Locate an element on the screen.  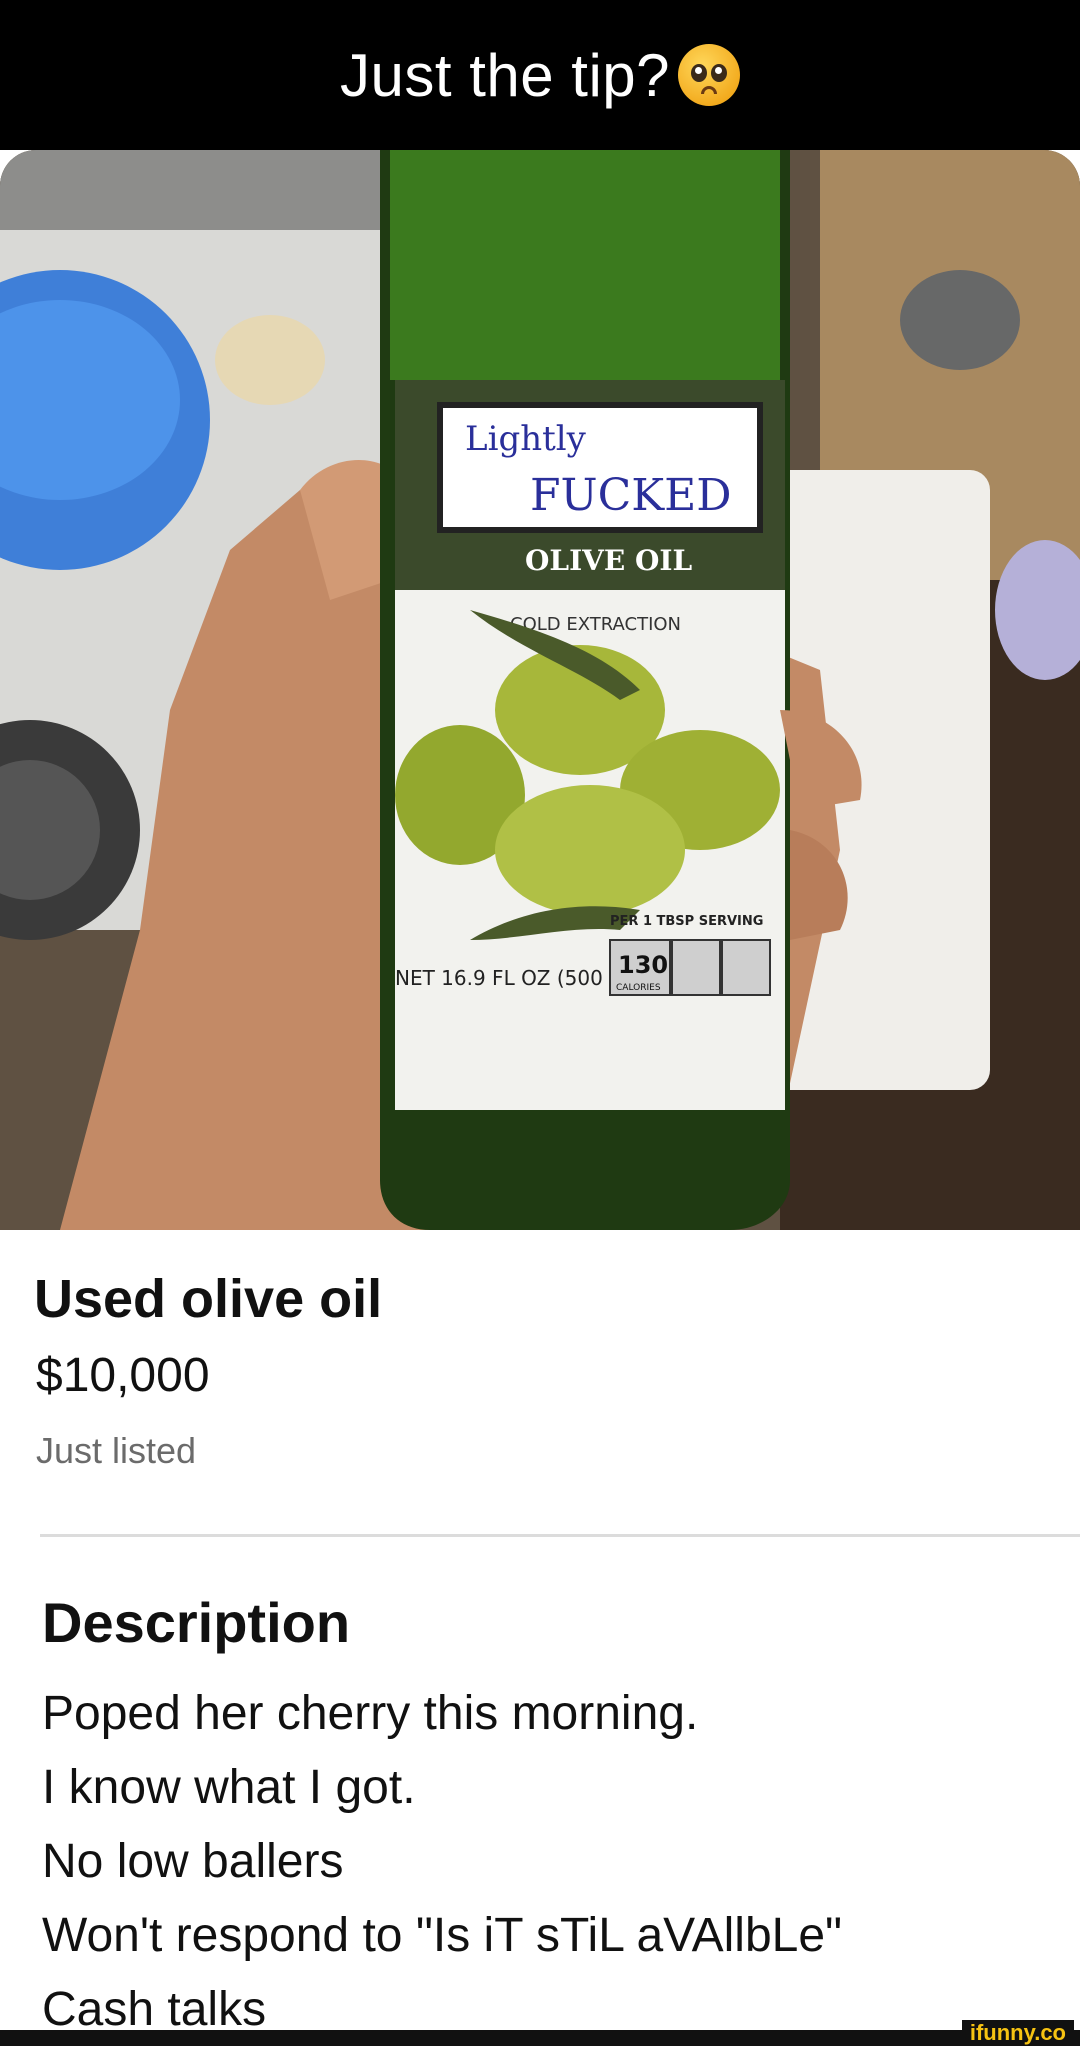
description-heading: Description is located at coordinates (196, 1622).